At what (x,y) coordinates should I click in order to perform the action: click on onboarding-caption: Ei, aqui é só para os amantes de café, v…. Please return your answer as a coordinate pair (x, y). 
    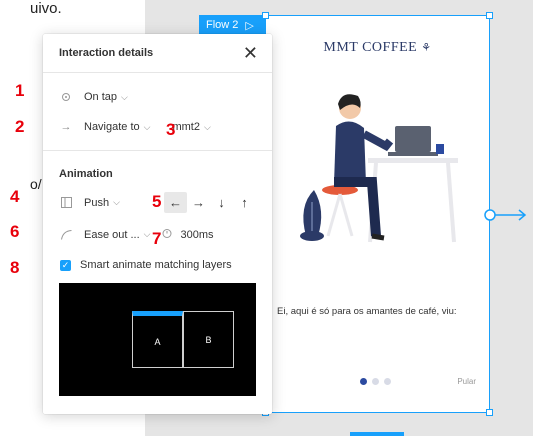
    Looking at the image, I should click on (367, 311).